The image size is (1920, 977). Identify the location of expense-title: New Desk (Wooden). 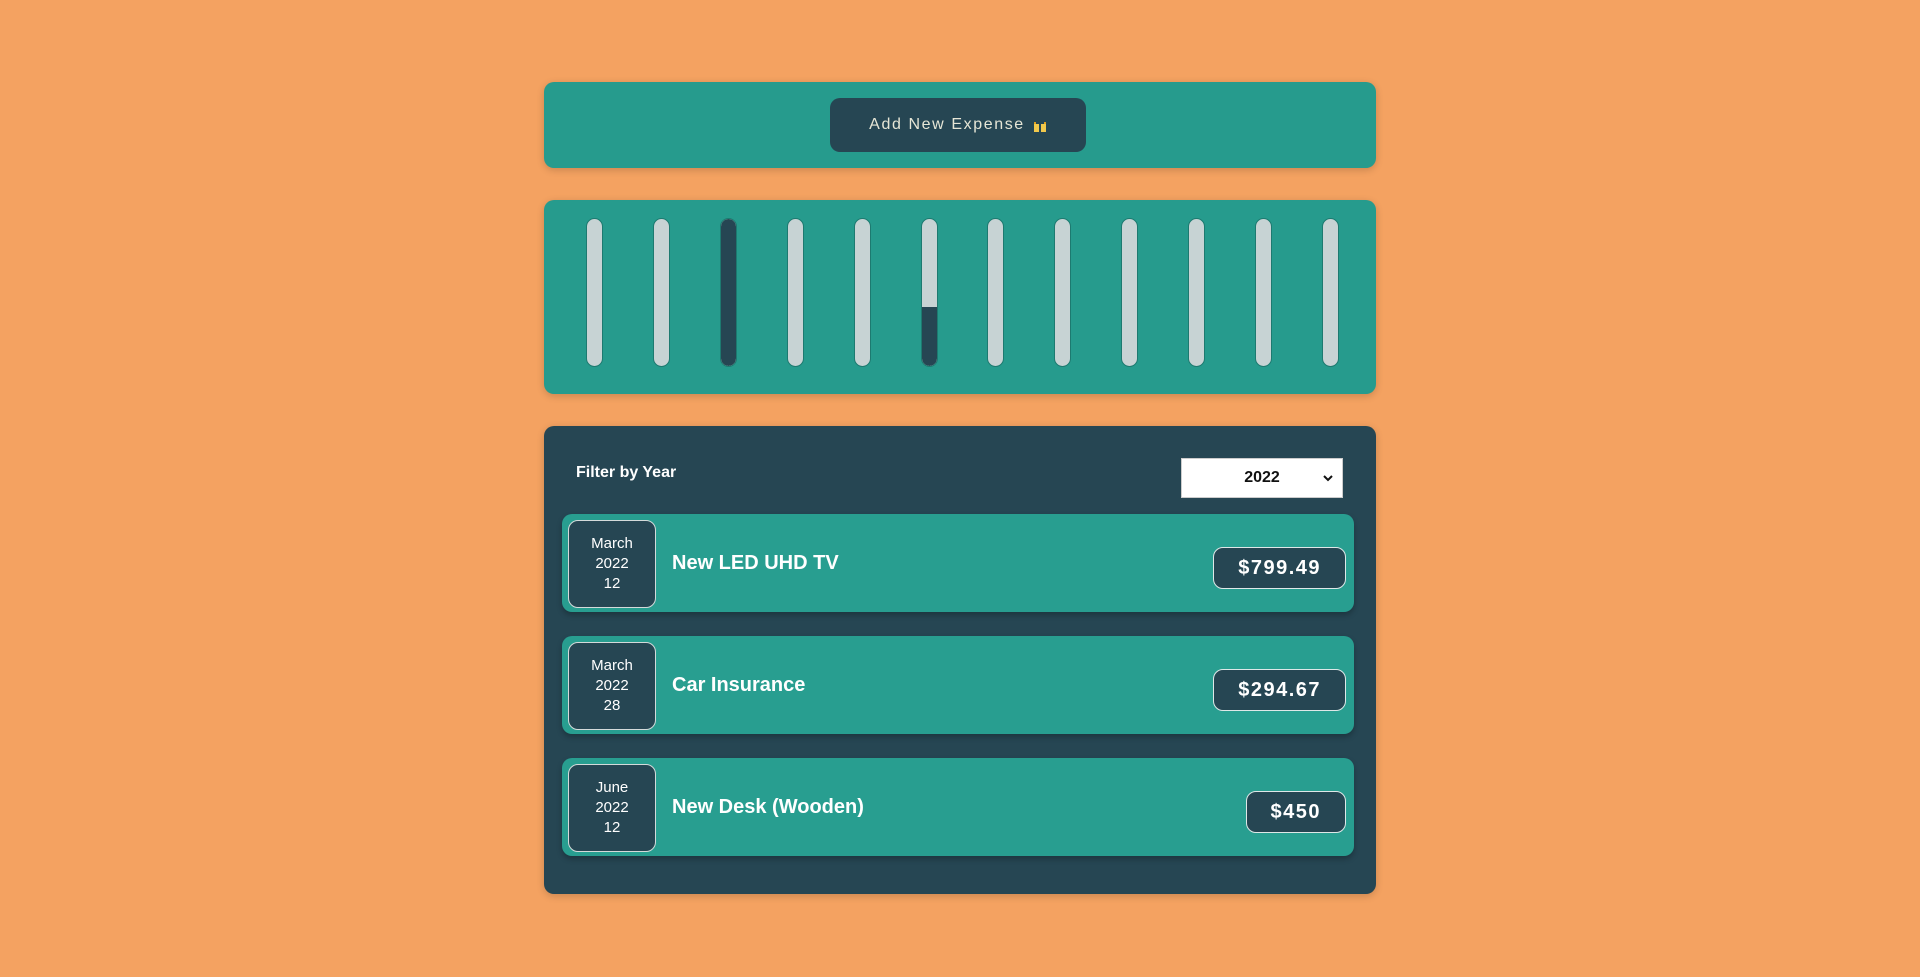
(768, 807).